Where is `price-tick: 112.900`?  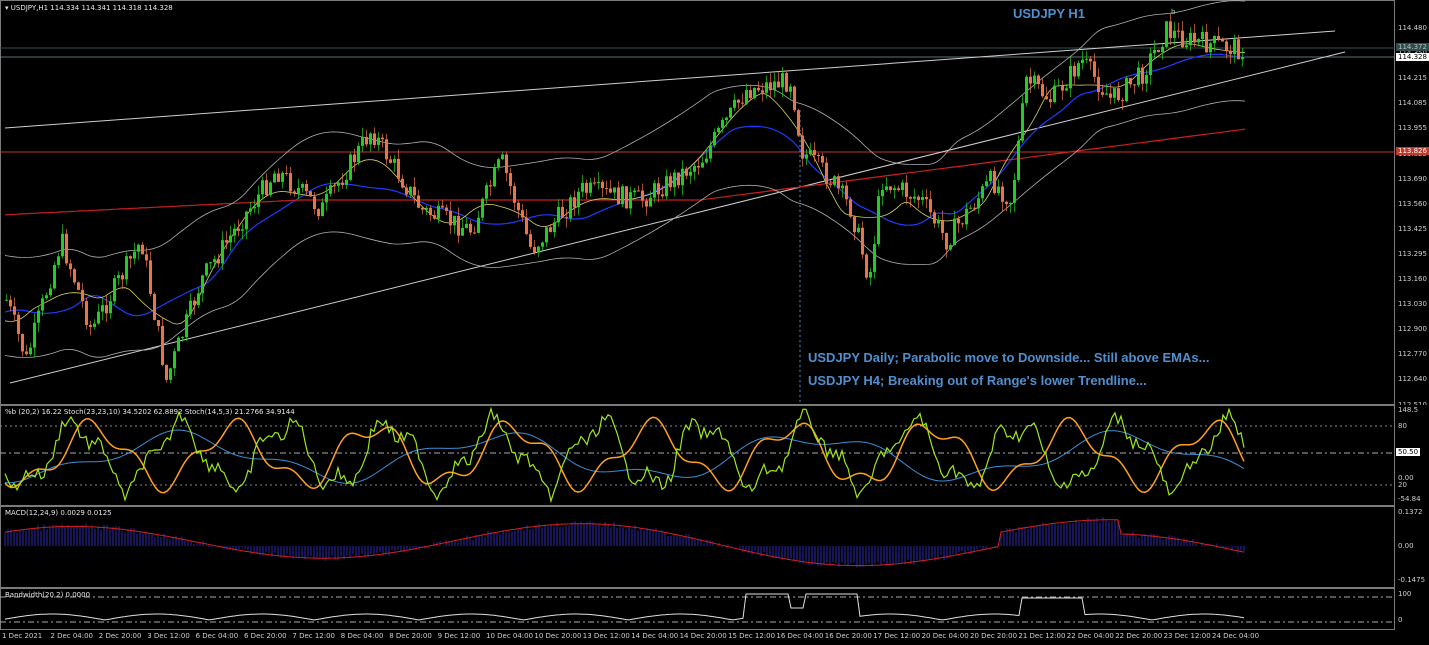 price-tick: 112.900 is located at coordinates (1412, 329).